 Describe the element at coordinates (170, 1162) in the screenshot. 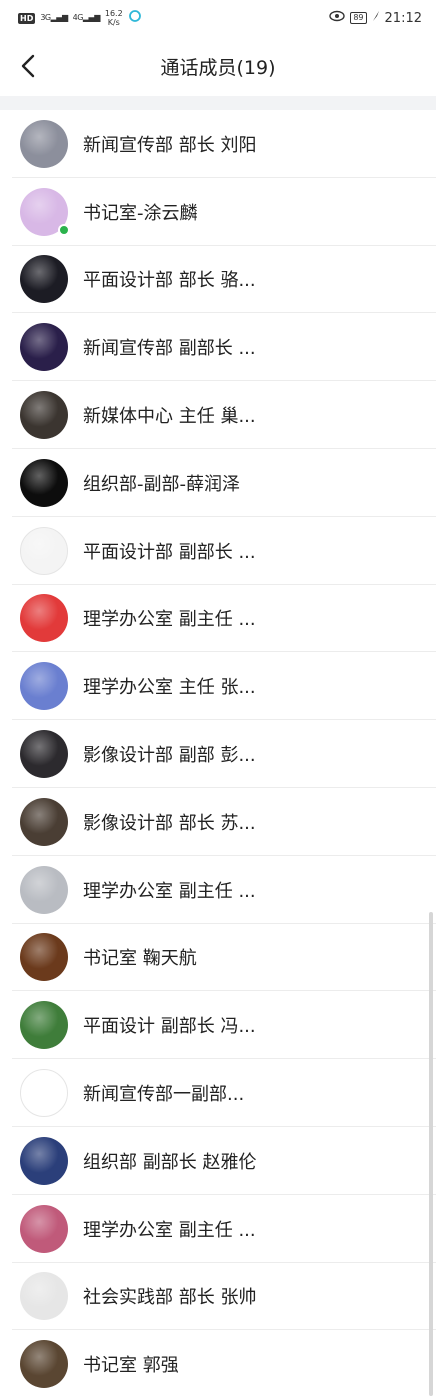

I see `member-name: 组织部 副部长 赵雅伦` at that location.